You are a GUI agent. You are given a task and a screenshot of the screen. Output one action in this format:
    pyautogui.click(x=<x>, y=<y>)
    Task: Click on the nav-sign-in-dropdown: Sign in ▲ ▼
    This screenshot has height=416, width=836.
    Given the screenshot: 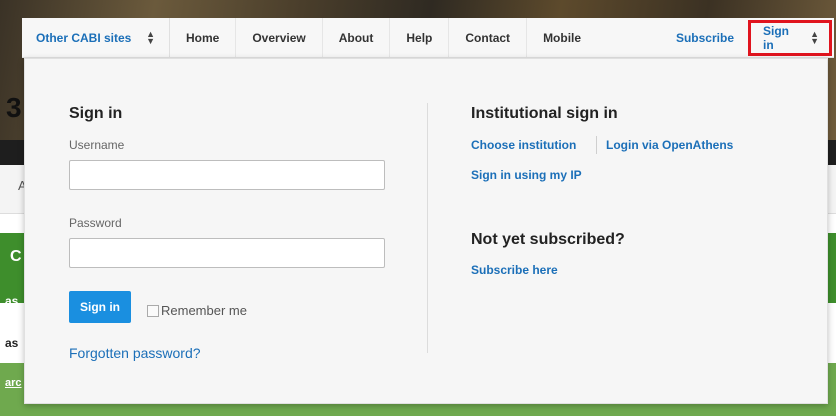 What is the action you would take?
    pyautogui.click(x=790, y=37)
    